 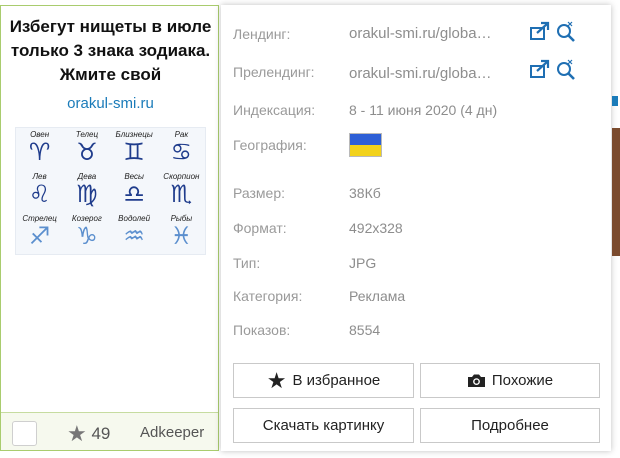 What do you see at coordinates (181, 194) in the screenshot?
I see `zodiac-sign-icon: ♏` at bounding box center [181, 194].